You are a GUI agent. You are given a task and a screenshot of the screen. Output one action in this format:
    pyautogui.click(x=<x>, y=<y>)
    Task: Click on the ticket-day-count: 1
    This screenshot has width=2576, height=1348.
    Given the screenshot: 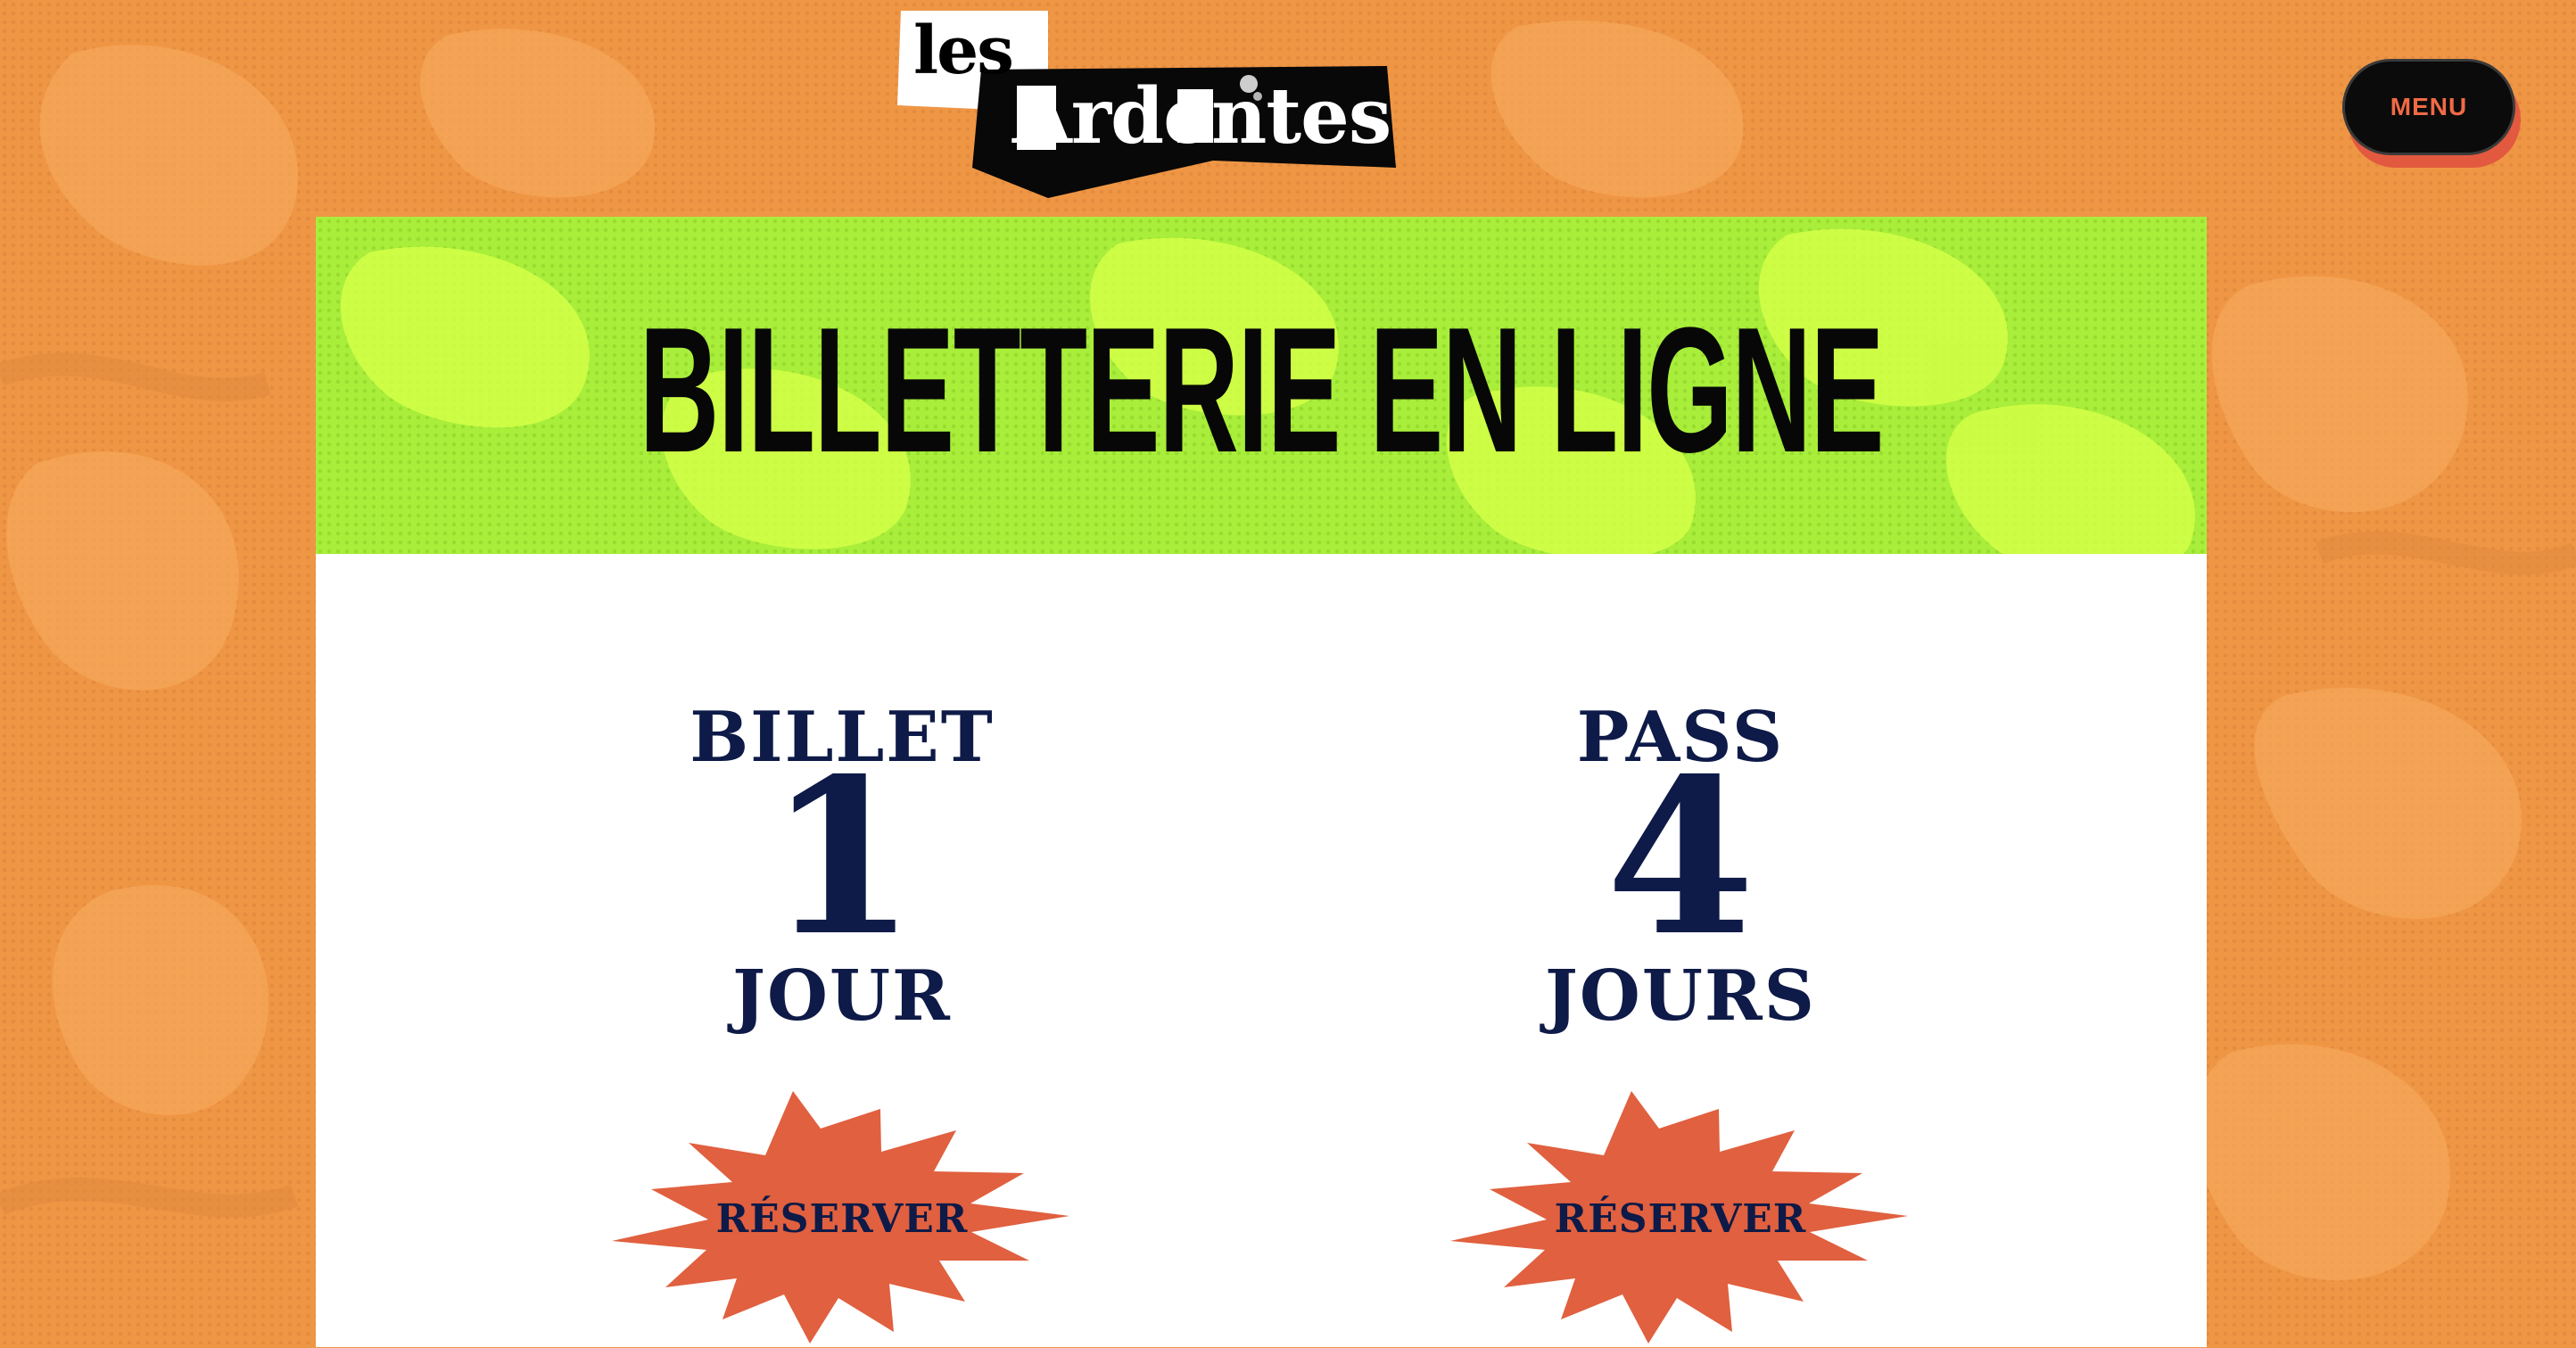 What is the action you would take?
    pyautogui.click(x=842, y=857)
    